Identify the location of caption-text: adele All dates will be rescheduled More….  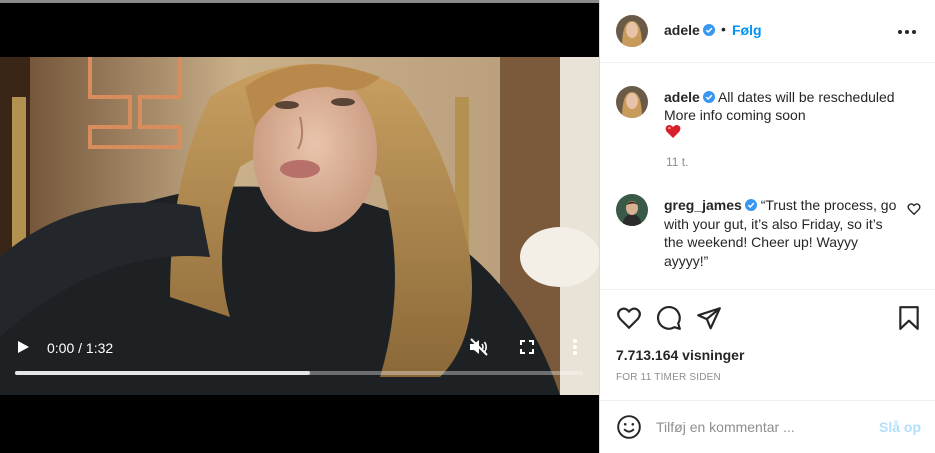
(794, 106).